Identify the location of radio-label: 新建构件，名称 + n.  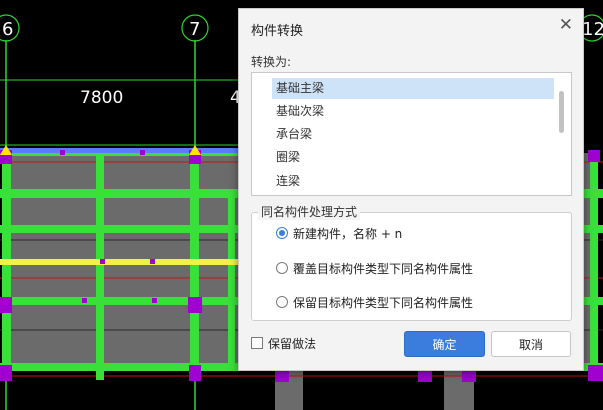
(348, 234).